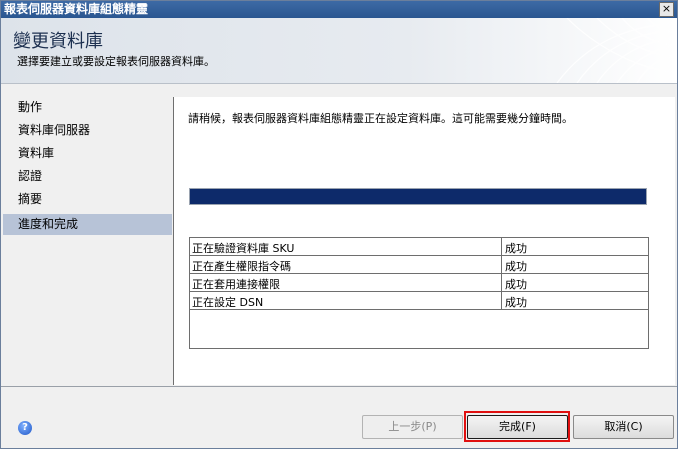 Image resolution: width=678 pixels, height=449 pixels. Describe the element at coordinates (243, 248) in the screenshot. I see `task-name: 正在驗證資料庫 SKU` at that location.